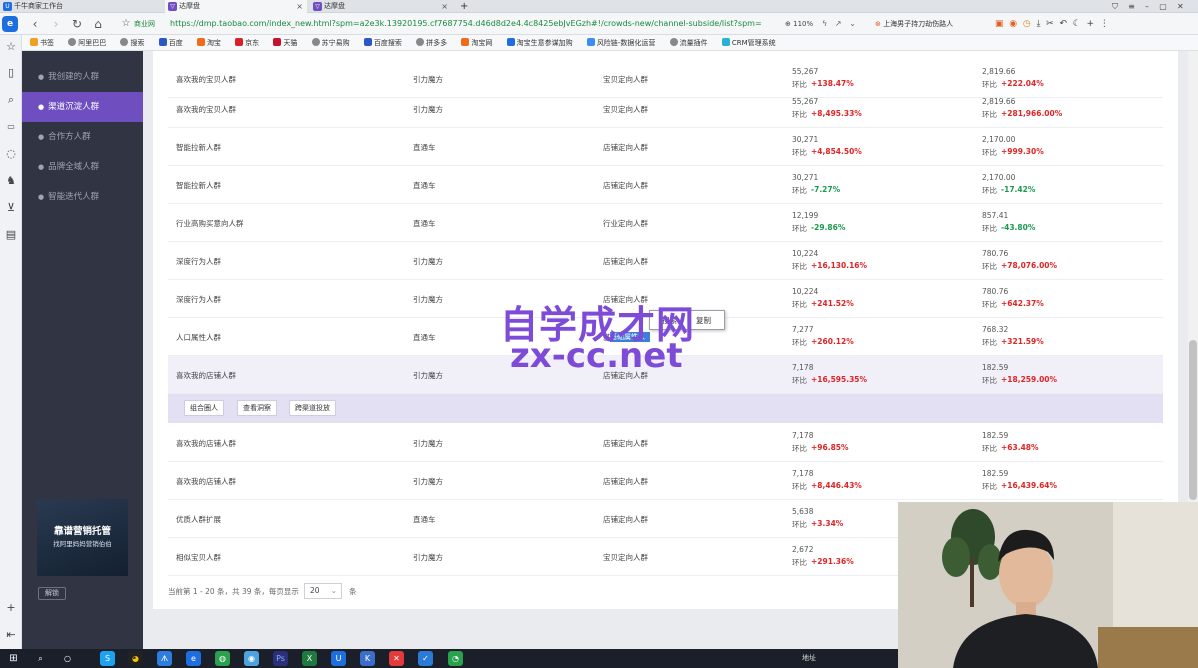 The image size is (1198, 668). Describe the element at coordinates (35, 24) in the screenshot. I see `back-icon: ‹` at that location.